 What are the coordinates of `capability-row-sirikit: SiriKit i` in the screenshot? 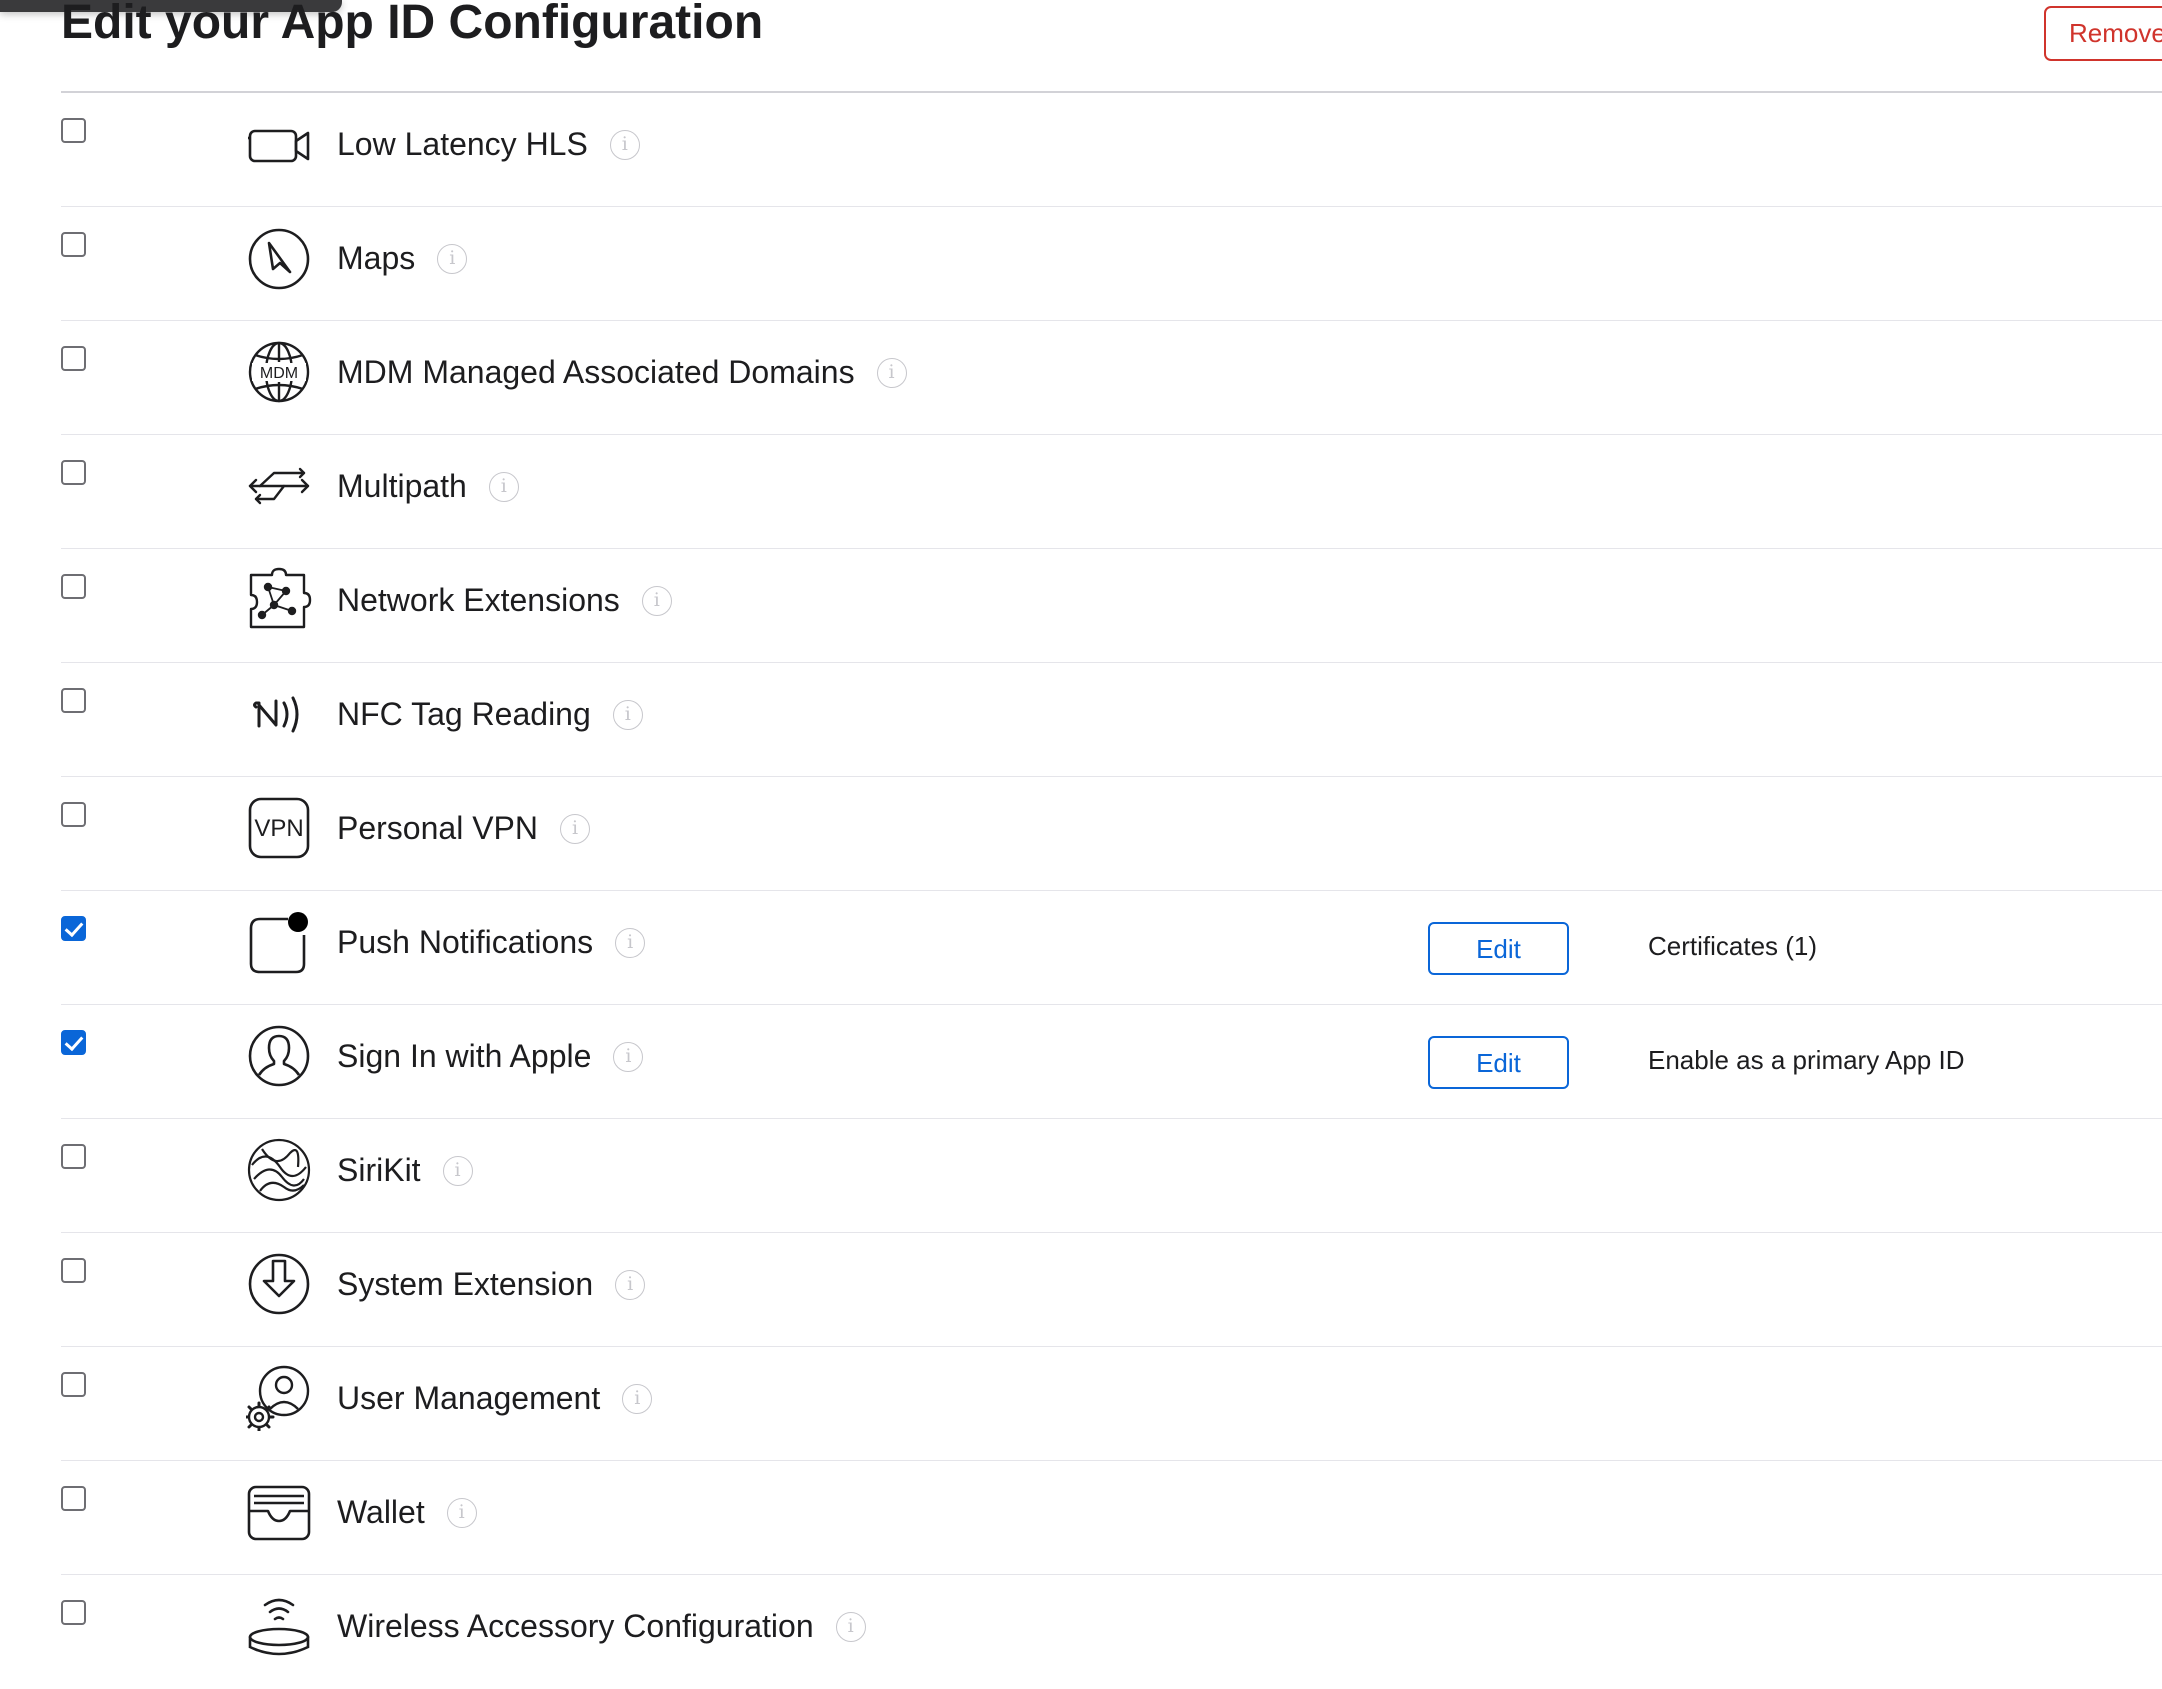 It's located at (1111, 1176).